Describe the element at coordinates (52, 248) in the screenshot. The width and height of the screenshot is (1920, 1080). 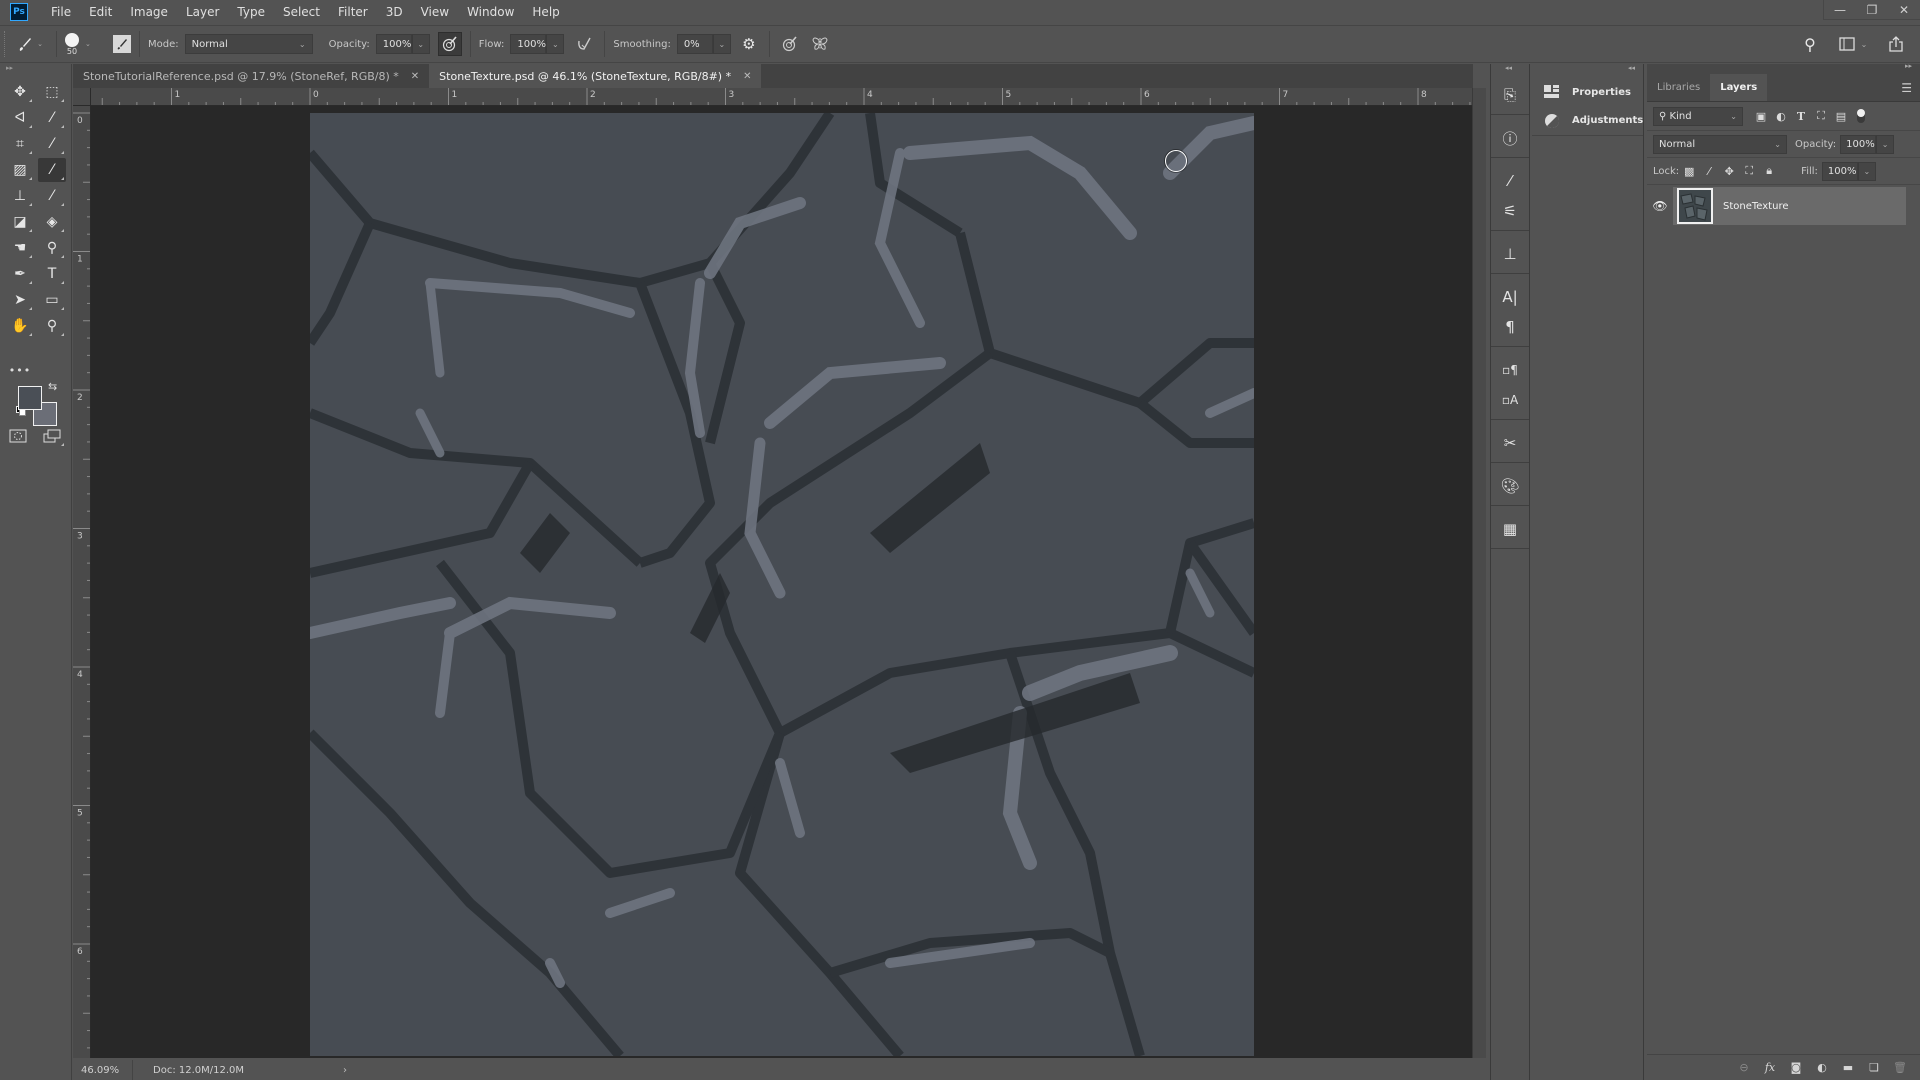
I see `dodge-tool: ⚲` at that location.